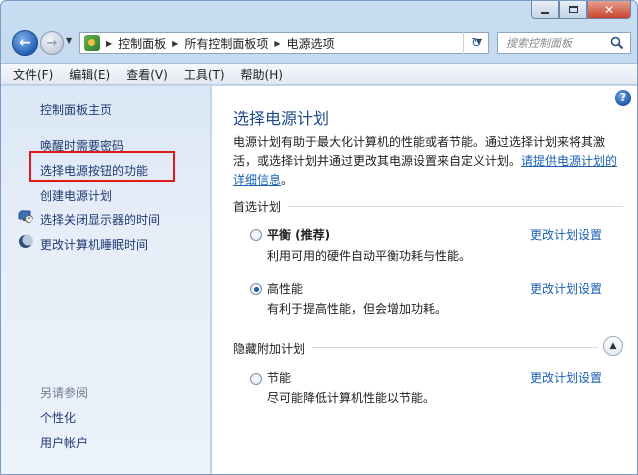 The height and width of the screenshot is (475, 638). What do you see at coordinates (58, 417) in the screenshot?
I see `see-also-personalization-link: 个性化` at bounding box center [58, 417].